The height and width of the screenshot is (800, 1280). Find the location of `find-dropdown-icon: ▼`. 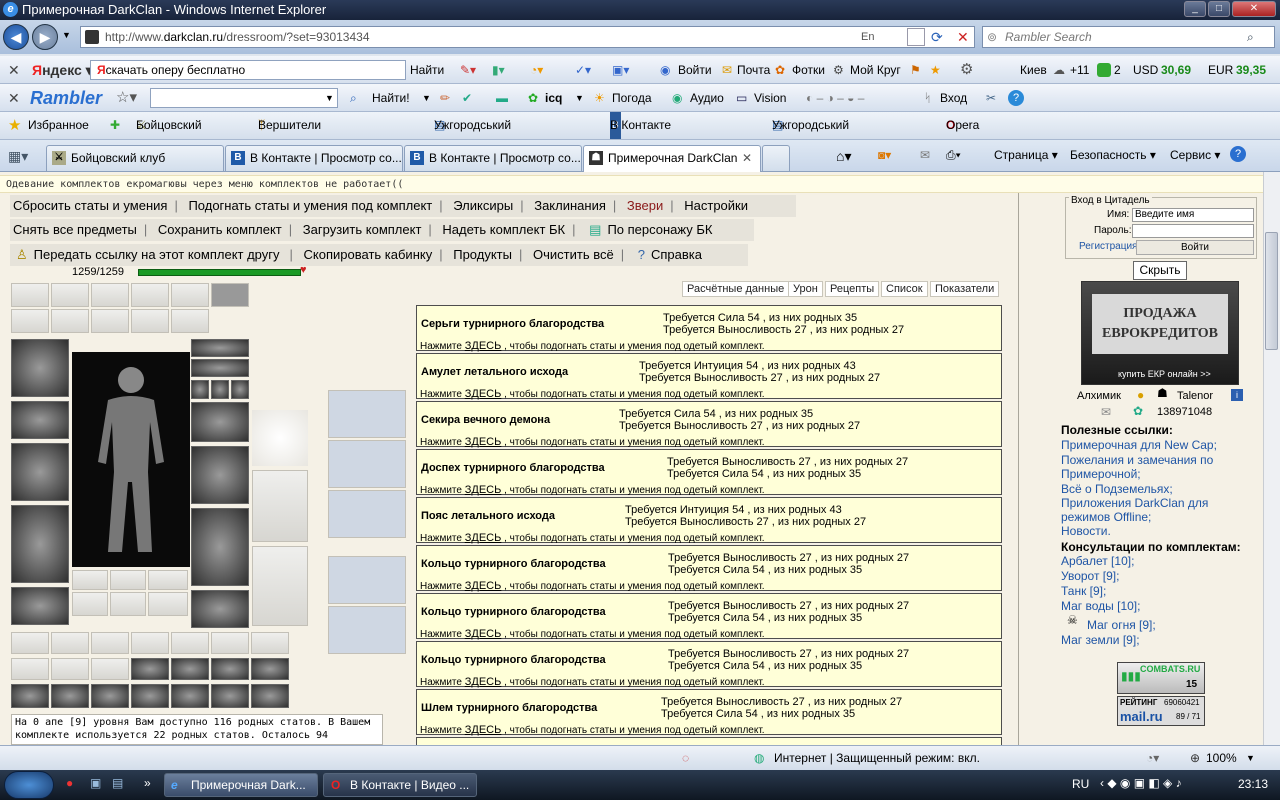

find-dropdown-icon: ▼ is located at coordinates (426, 98).